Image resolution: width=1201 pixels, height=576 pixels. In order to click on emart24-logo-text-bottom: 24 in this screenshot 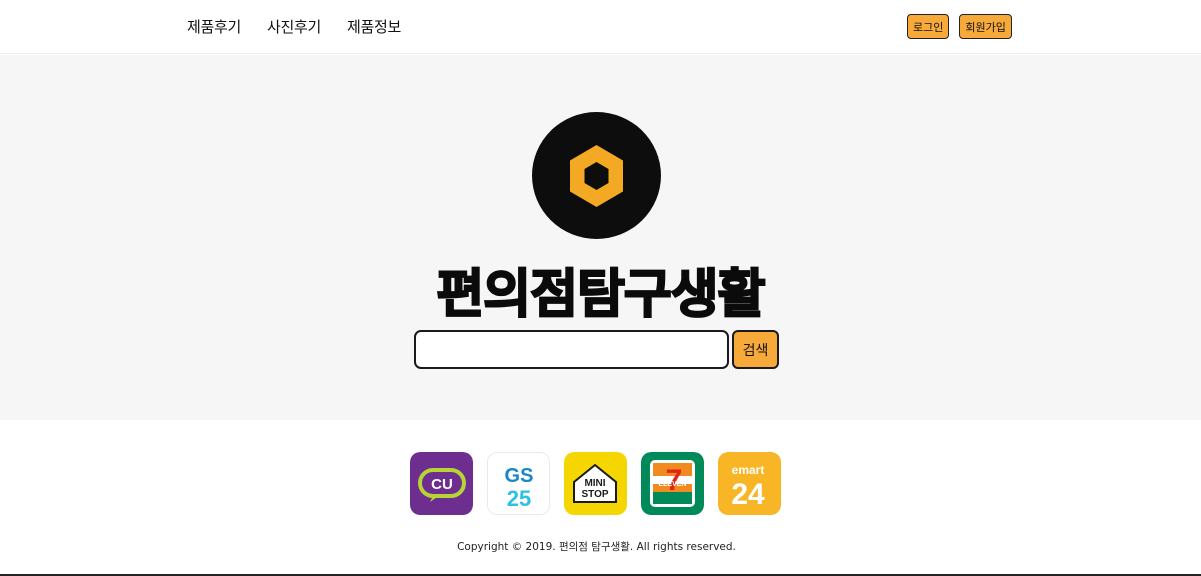, I will do `click(748, 494)`.